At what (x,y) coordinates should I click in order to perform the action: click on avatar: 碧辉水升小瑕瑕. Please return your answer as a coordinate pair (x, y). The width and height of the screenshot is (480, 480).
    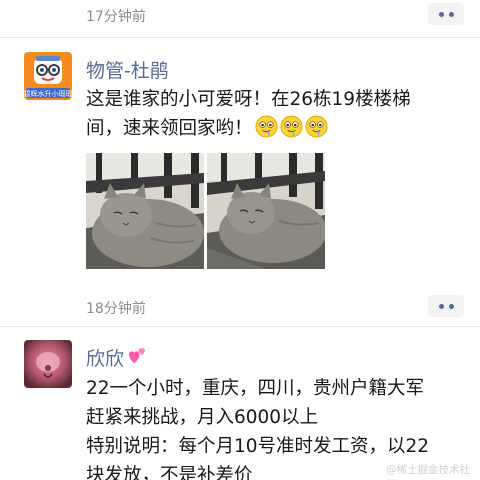
    Looking at the image, I should click on (48, 76).